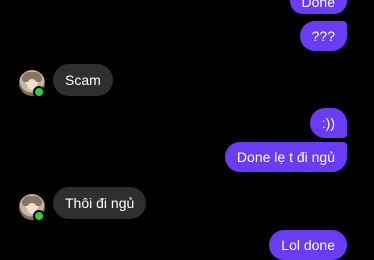 Image resolution: width=374 pixels, height=260 pixels. I want to click on message-outgoing-lol-done: Lol done, so click(308, 245).